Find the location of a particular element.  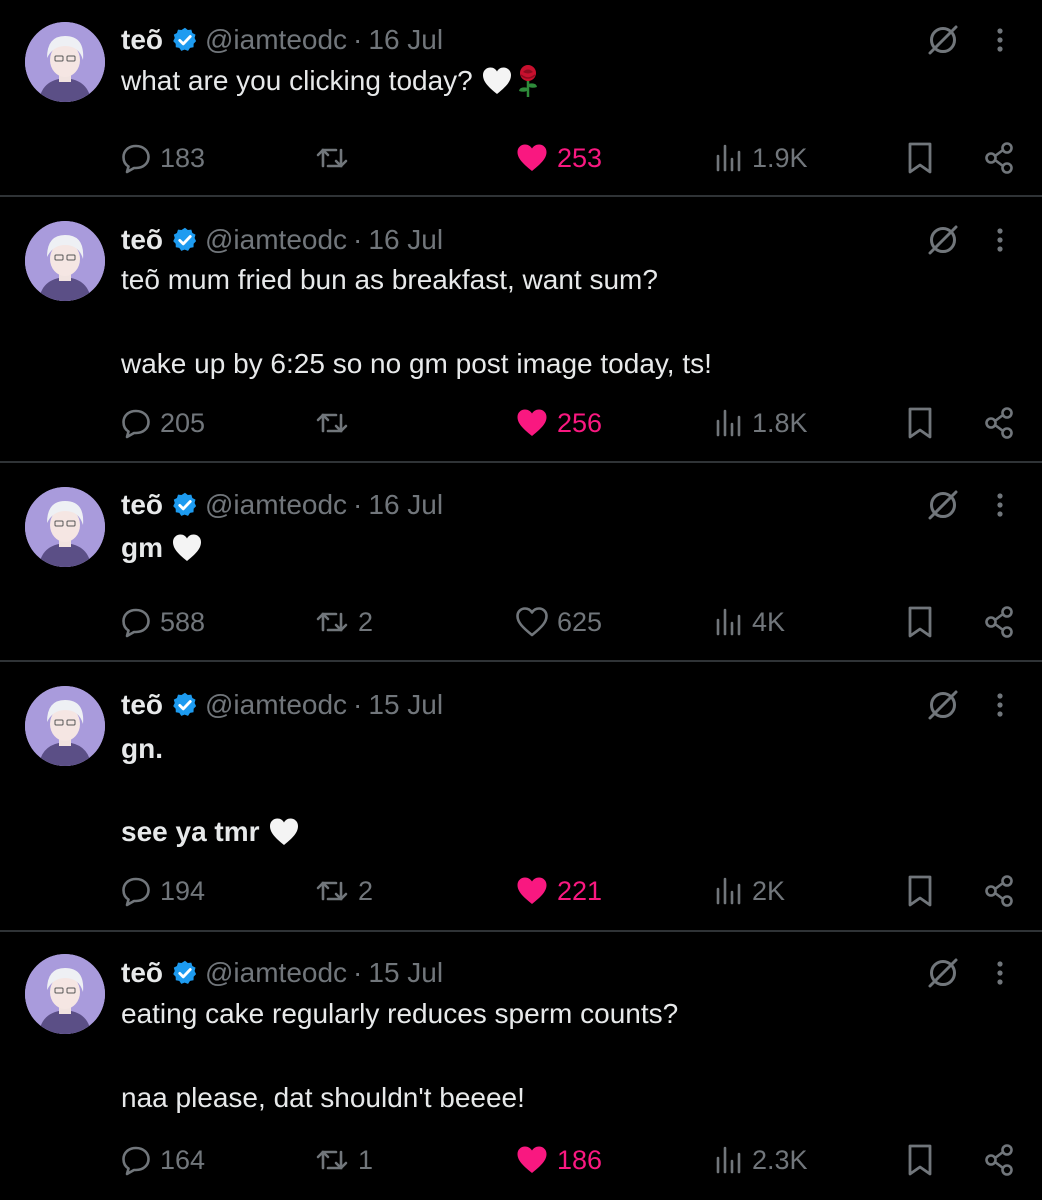

views-button: 1.8K is located at coordinates (761, 423).